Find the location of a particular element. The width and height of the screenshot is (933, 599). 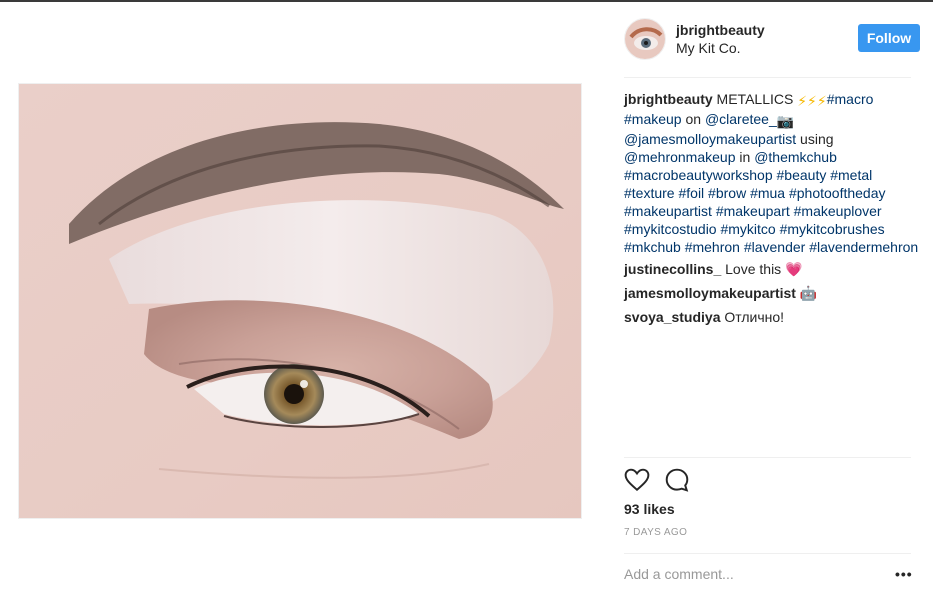

heart-icon is located at coordinates (637, 480).